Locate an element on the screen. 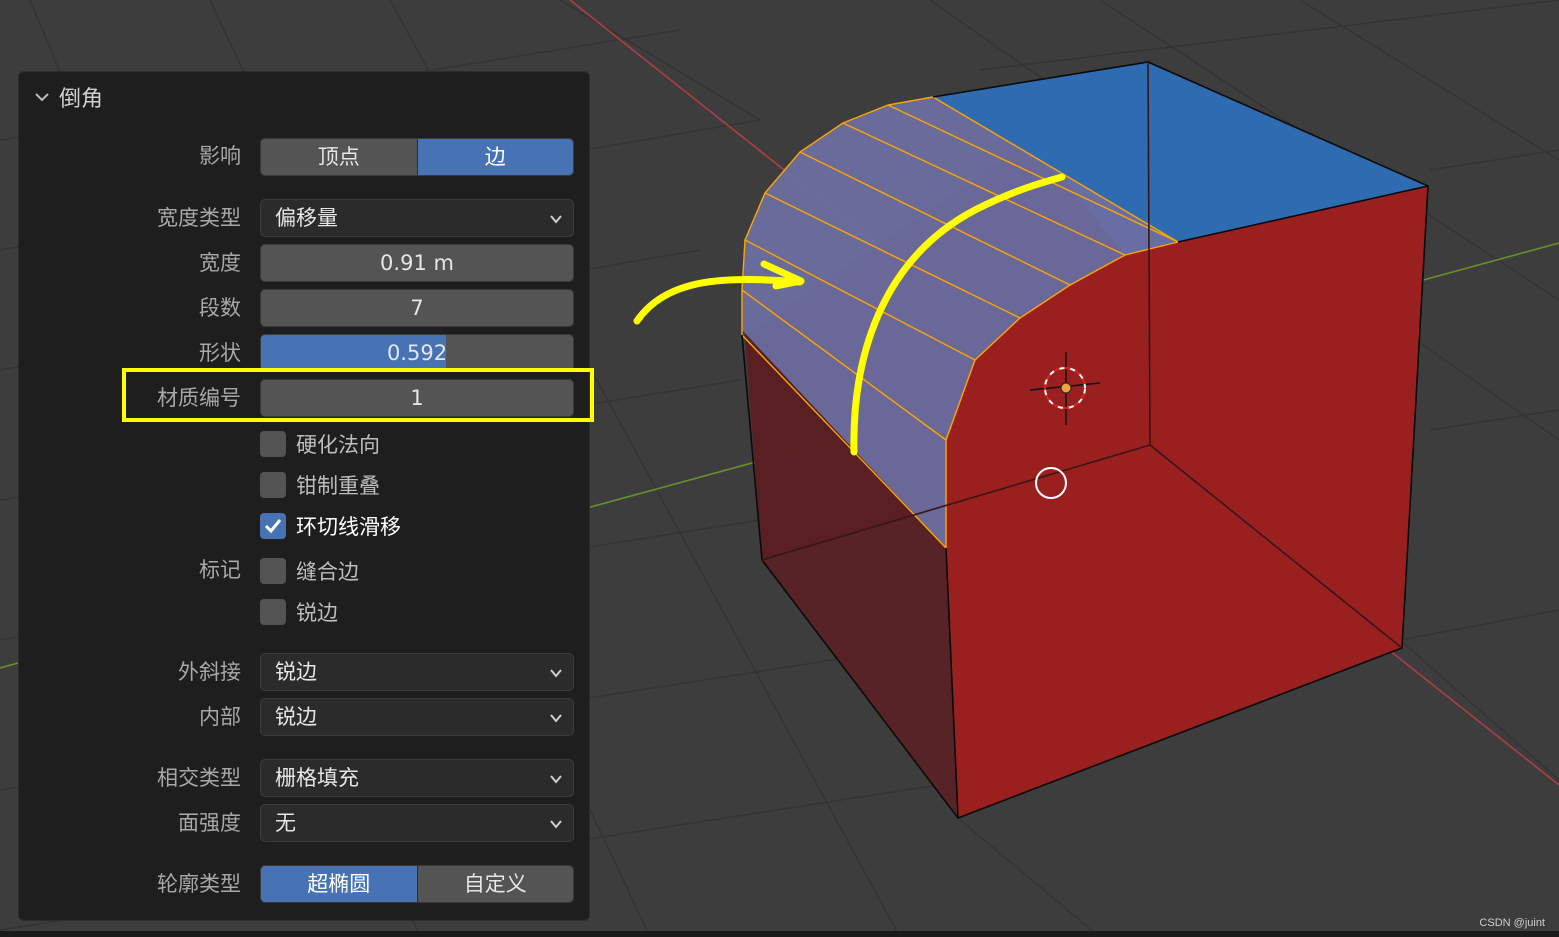 This screenshot has height=937, width=1559. segments-value: 7 is located at coordinates (417, 308).